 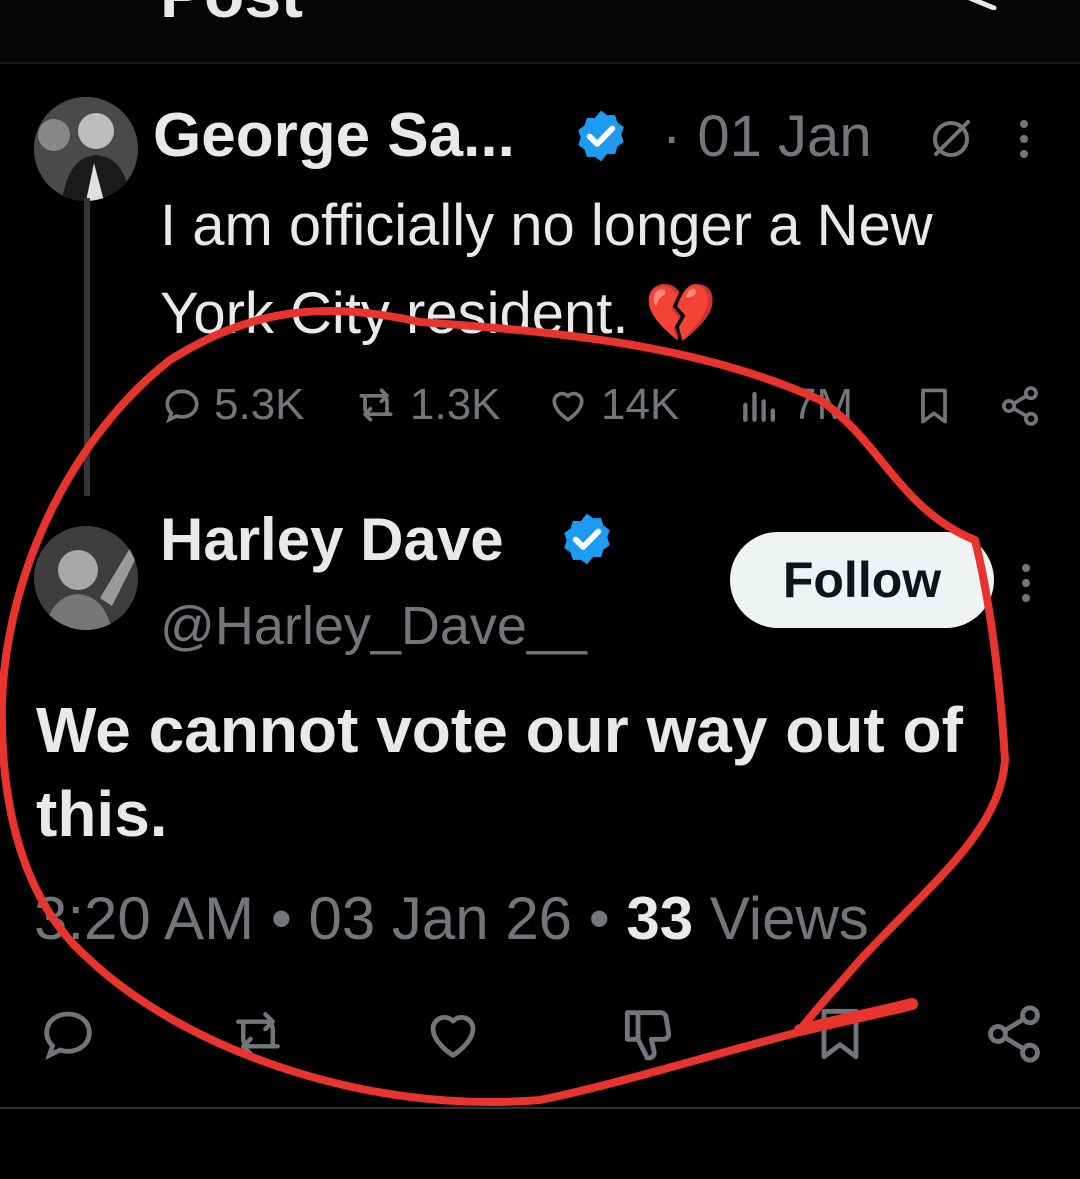 I want to click on broken-heart-emoji: 💔, so click(x=680, y=313).